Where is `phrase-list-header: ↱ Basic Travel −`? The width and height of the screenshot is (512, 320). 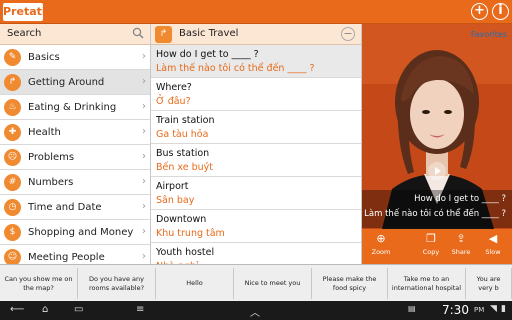
phrase-list-header: ↱ Basic Travel − is located at coordinates (256, 34).